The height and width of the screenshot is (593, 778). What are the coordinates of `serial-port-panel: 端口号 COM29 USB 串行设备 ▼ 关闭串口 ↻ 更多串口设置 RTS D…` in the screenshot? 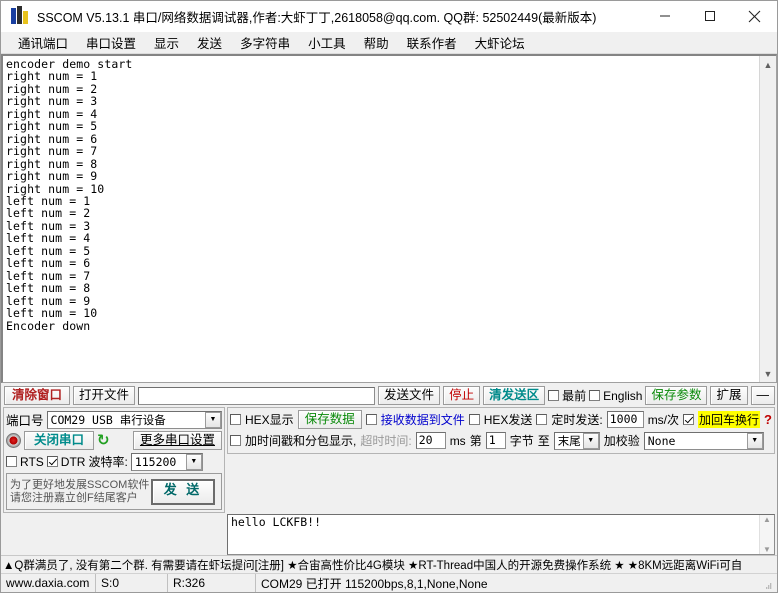 It's located at (114, 460).